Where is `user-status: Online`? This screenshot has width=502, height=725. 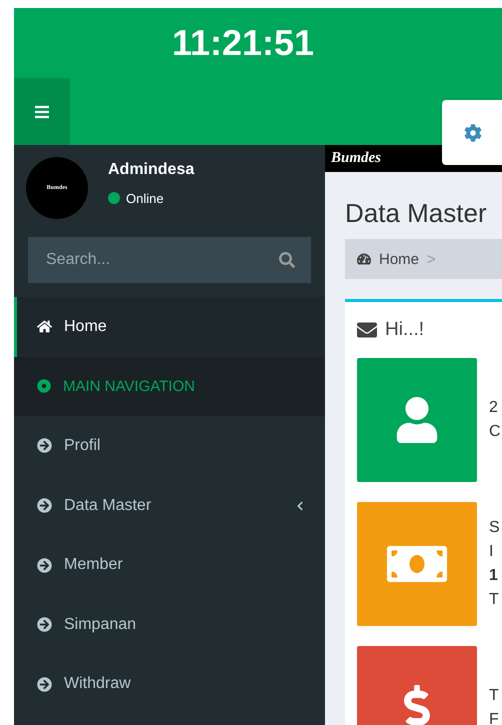 user-status: Online is located at coordinates (151, 198).